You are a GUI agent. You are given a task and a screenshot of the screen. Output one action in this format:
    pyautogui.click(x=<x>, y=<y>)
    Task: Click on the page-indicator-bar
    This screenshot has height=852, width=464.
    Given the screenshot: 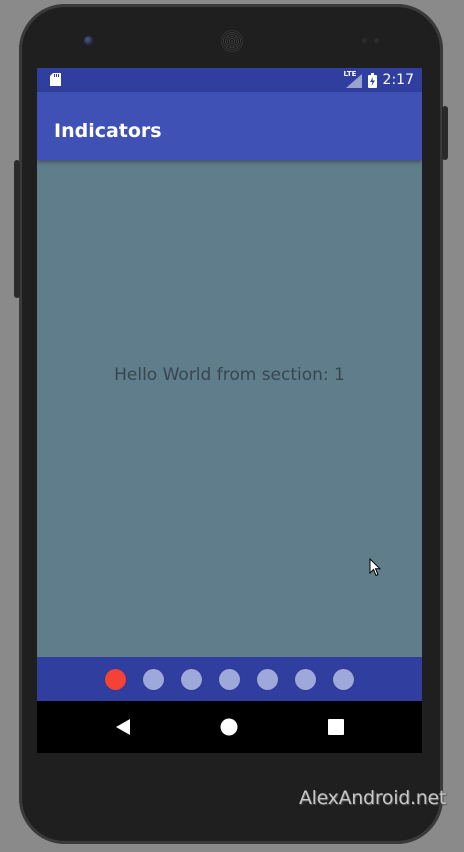 What is the action you would take?
    pyautogui.click(x=229, y=679)
    